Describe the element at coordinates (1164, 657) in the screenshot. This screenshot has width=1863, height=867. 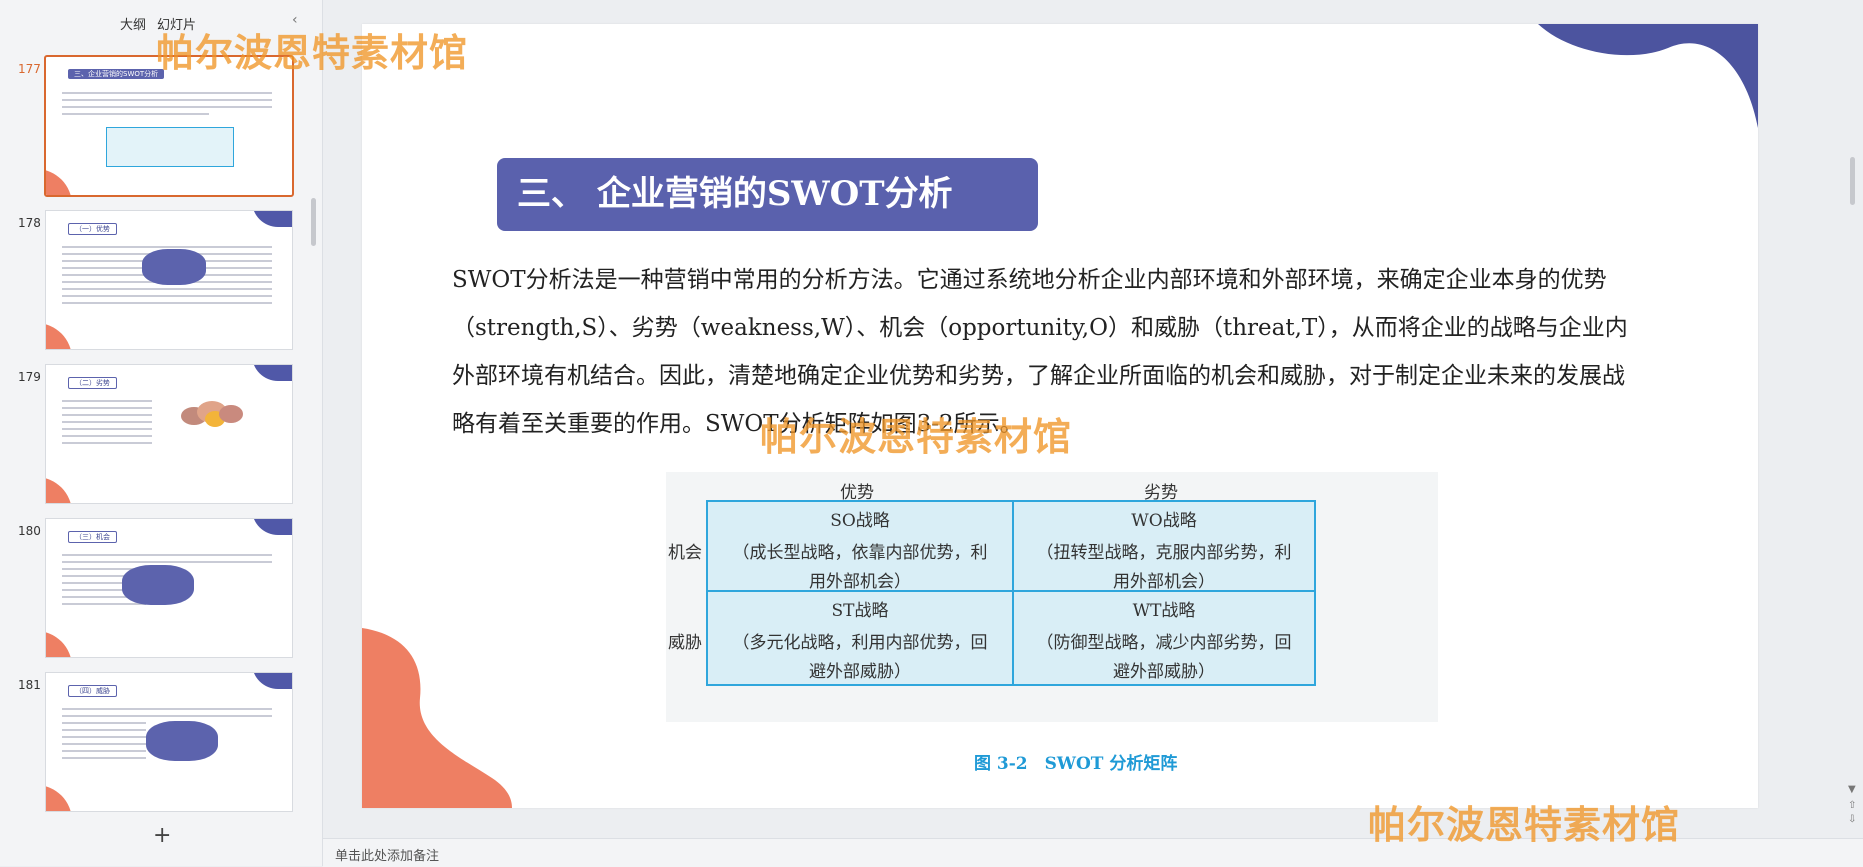
I see `cell-desc: （防御型战略，减少内部劣势，回避外部威胁）` at that location.